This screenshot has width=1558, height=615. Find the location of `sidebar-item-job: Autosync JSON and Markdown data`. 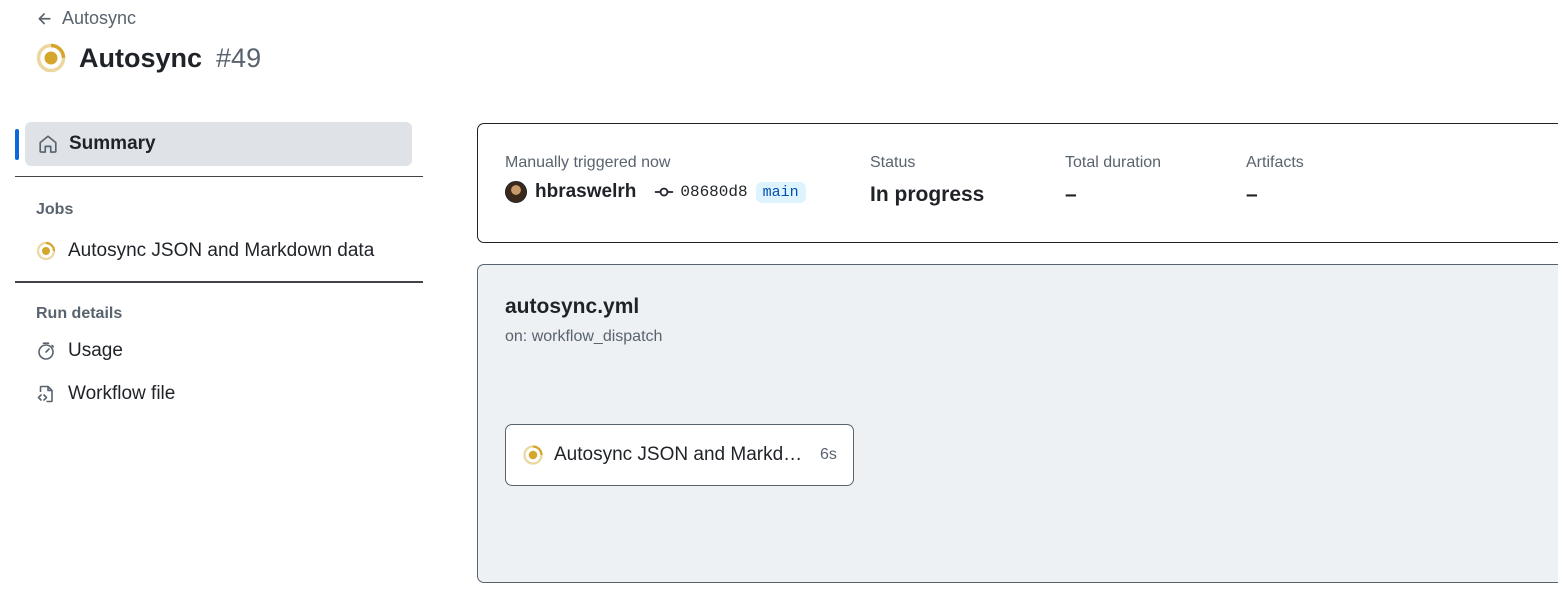

sidebar-item-job: Autosync JSON and Markdown data is located at coordinates (219, 251).